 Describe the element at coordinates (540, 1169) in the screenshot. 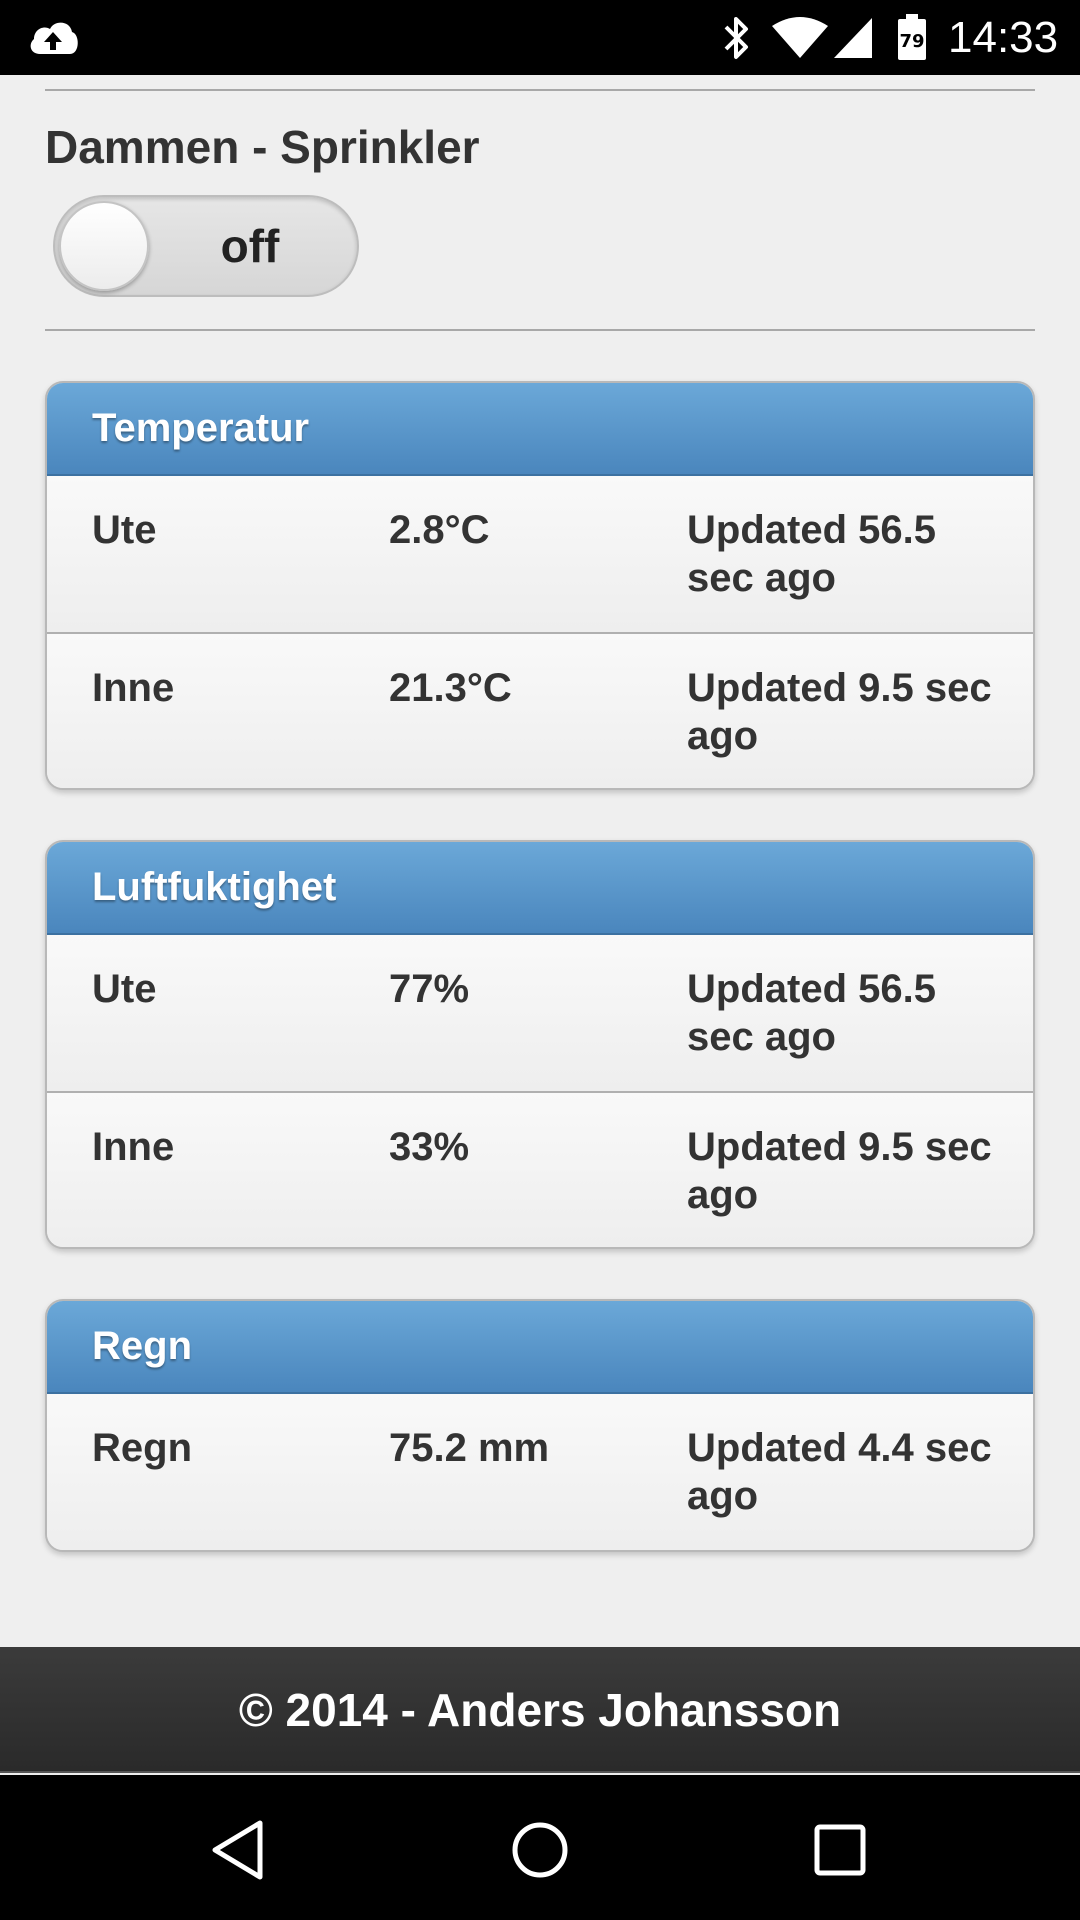

I see `table-row: Inne 33% Updated 9.5 sec ago` at that location.